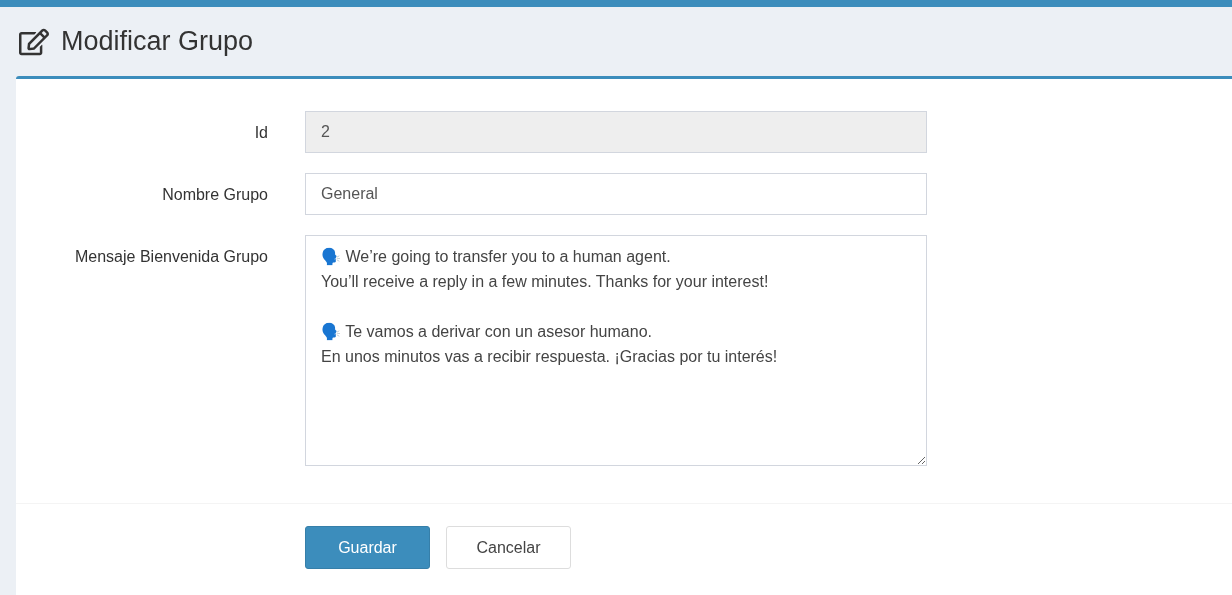  Describe the element at coordinates (616, 194) in the screenshot. I see `text-field: General` at that location.